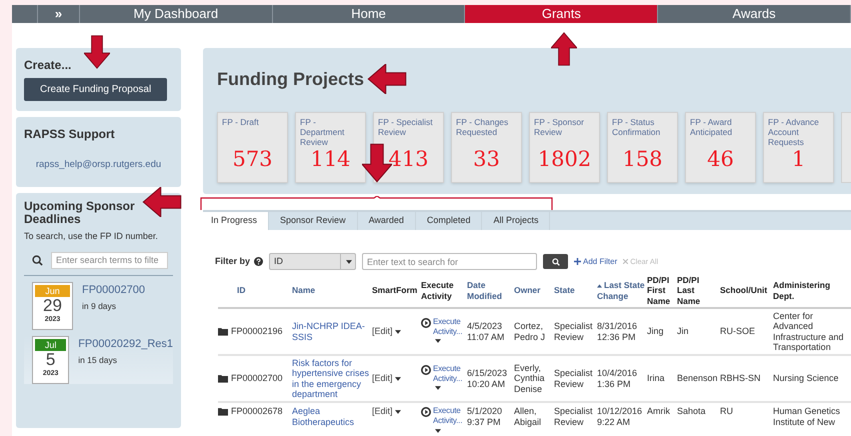  What do you see at coordinates (70, 134) in the screenshot?
I see `panel-title: RAPSS Support` at bounding box center [70, 134].